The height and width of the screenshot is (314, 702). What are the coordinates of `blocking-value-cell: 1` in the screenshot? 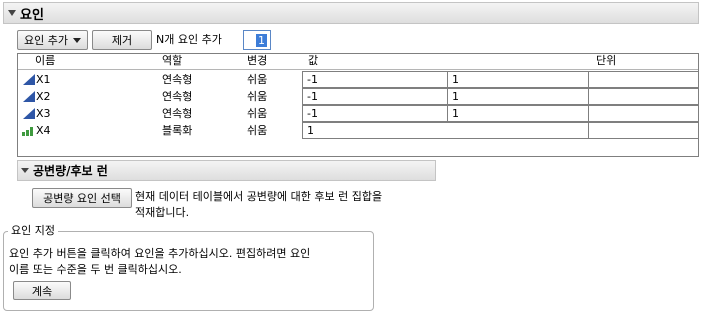 It's located at (445, 130).